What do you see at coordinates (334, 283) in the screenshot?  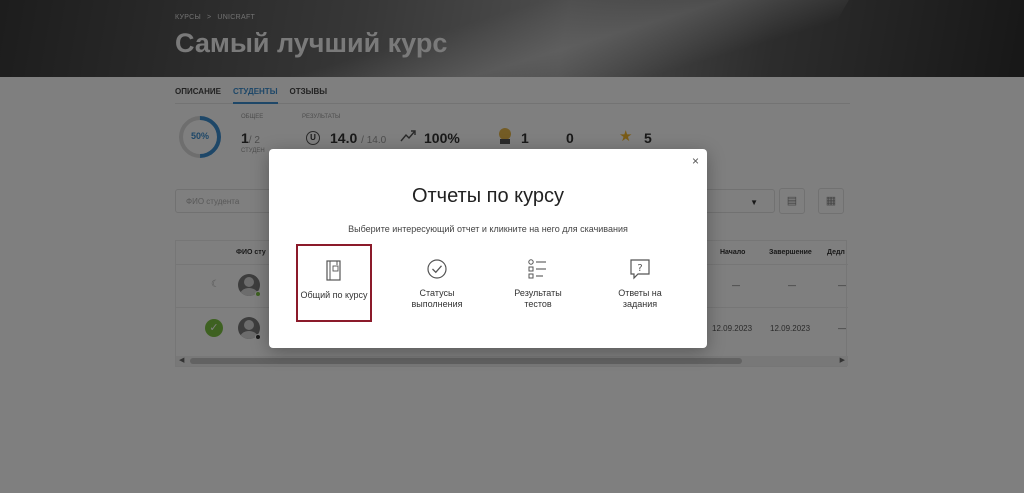 I see `report-option-general: Общий по курсу` at bounding box center [334, 283].